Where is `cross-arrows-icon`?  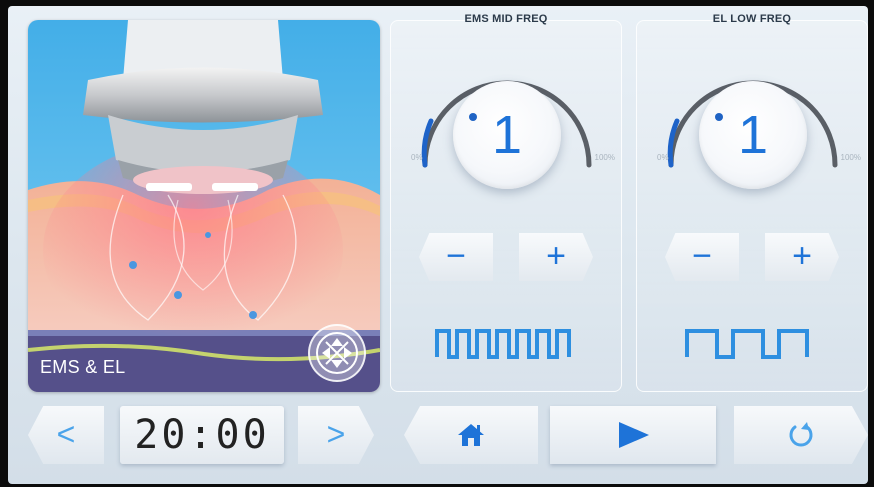 cross-arrows-icon is located at coordinates (337, 353).